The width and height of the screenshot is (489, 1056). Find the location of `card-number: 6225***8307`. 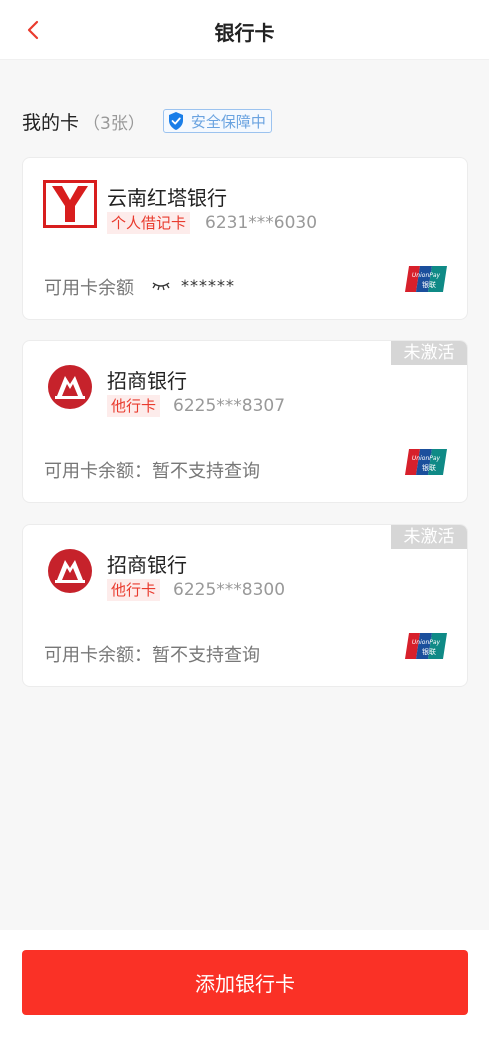

card-number: 6225***8307 is located at coordinates (229, 406).